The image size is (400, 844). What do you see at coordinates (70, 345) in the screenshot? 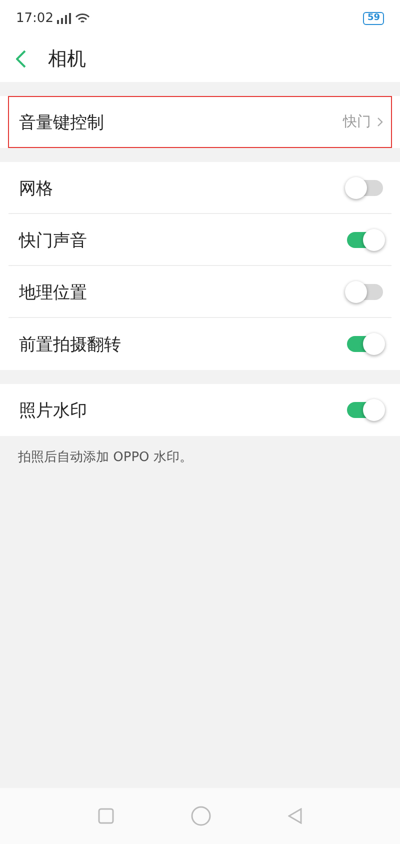
I see `setting-label: 前置拍摄翻转` at bounding box center [70, 345].